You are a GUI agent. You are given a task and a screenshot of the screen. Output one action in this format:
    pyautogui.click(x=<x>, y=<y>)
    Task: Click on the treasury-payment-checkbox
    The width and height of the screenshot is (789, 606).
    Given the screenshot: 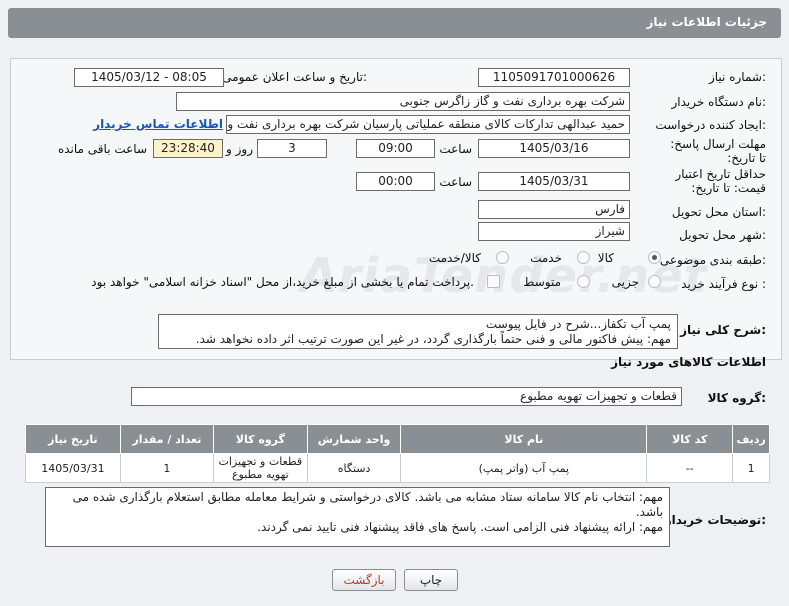 What is the action you would take?
    pyautogui.click(x=493, y=281)
    